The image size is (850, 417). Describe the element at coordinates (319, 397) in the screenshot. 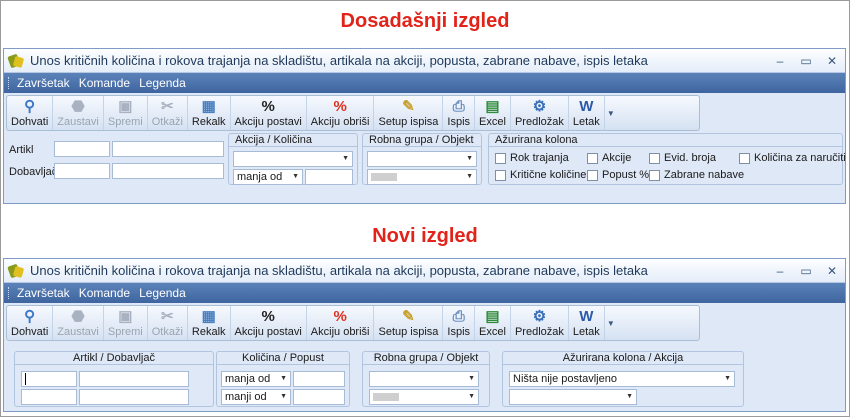

I see `popust-input` at that location.